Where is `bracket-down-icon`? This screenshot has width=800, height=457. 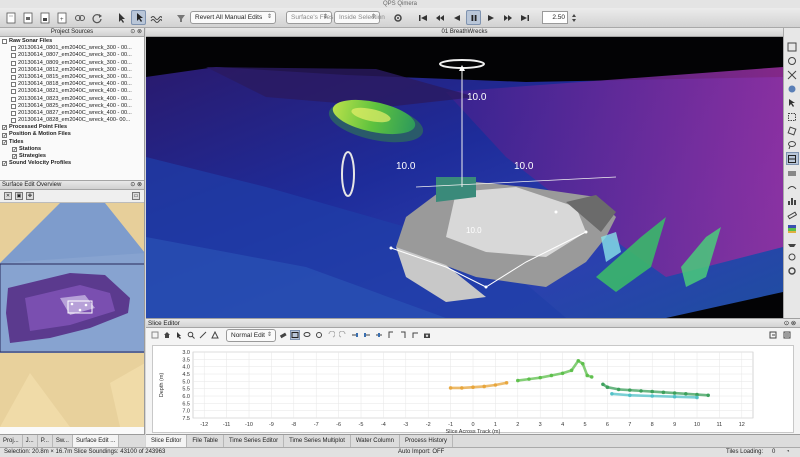
bracket-down-icon is located at coordinates (415, 335).